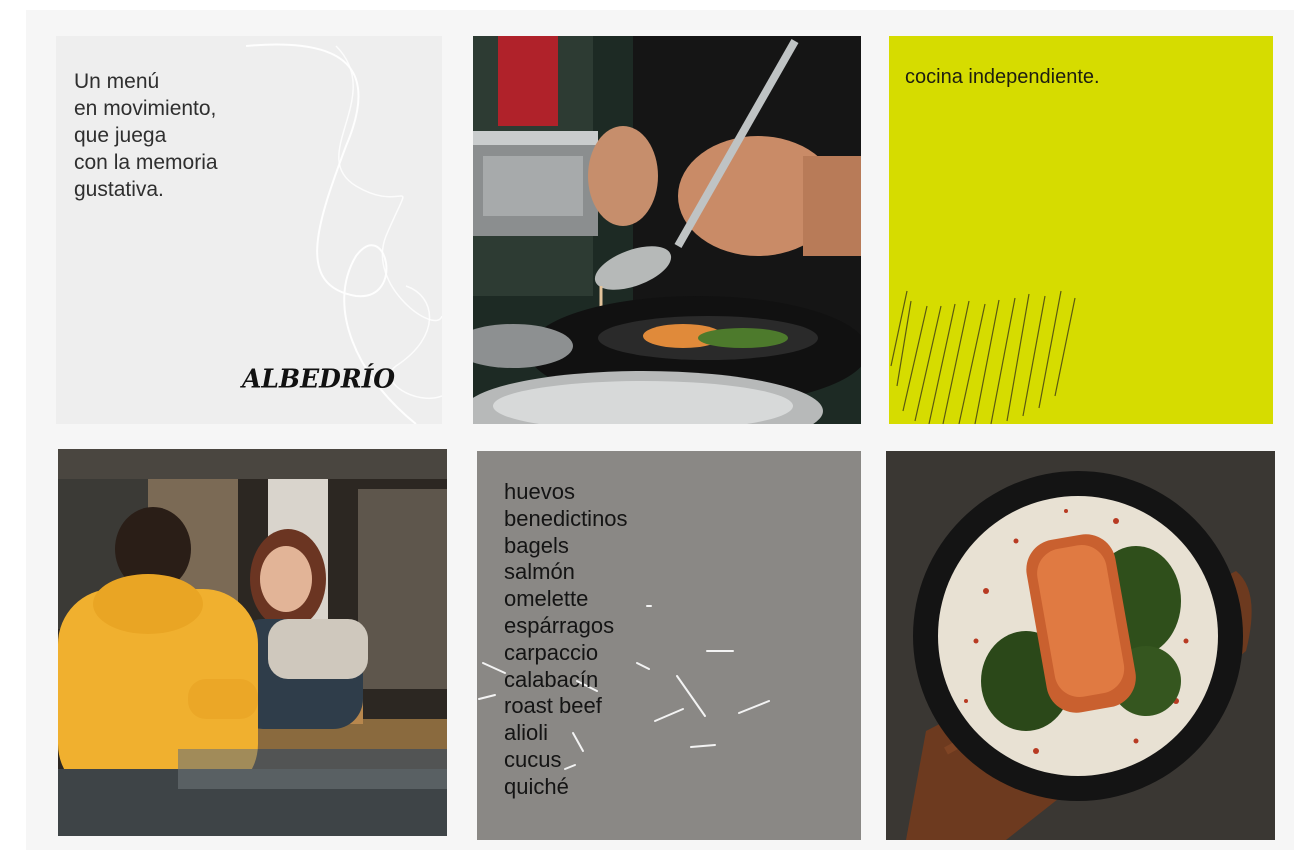  What do you see at coordinates (120, 135) in the screenshot?
I see `tagline-line: que juega` at bounding box center [120, 135].